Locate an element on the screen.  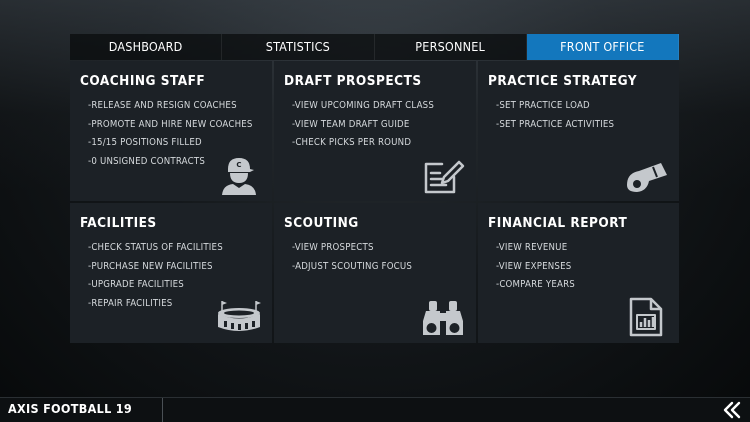
list-item: -ADJUST SCOUTING FOCUS is located at coordinates (352, 266).